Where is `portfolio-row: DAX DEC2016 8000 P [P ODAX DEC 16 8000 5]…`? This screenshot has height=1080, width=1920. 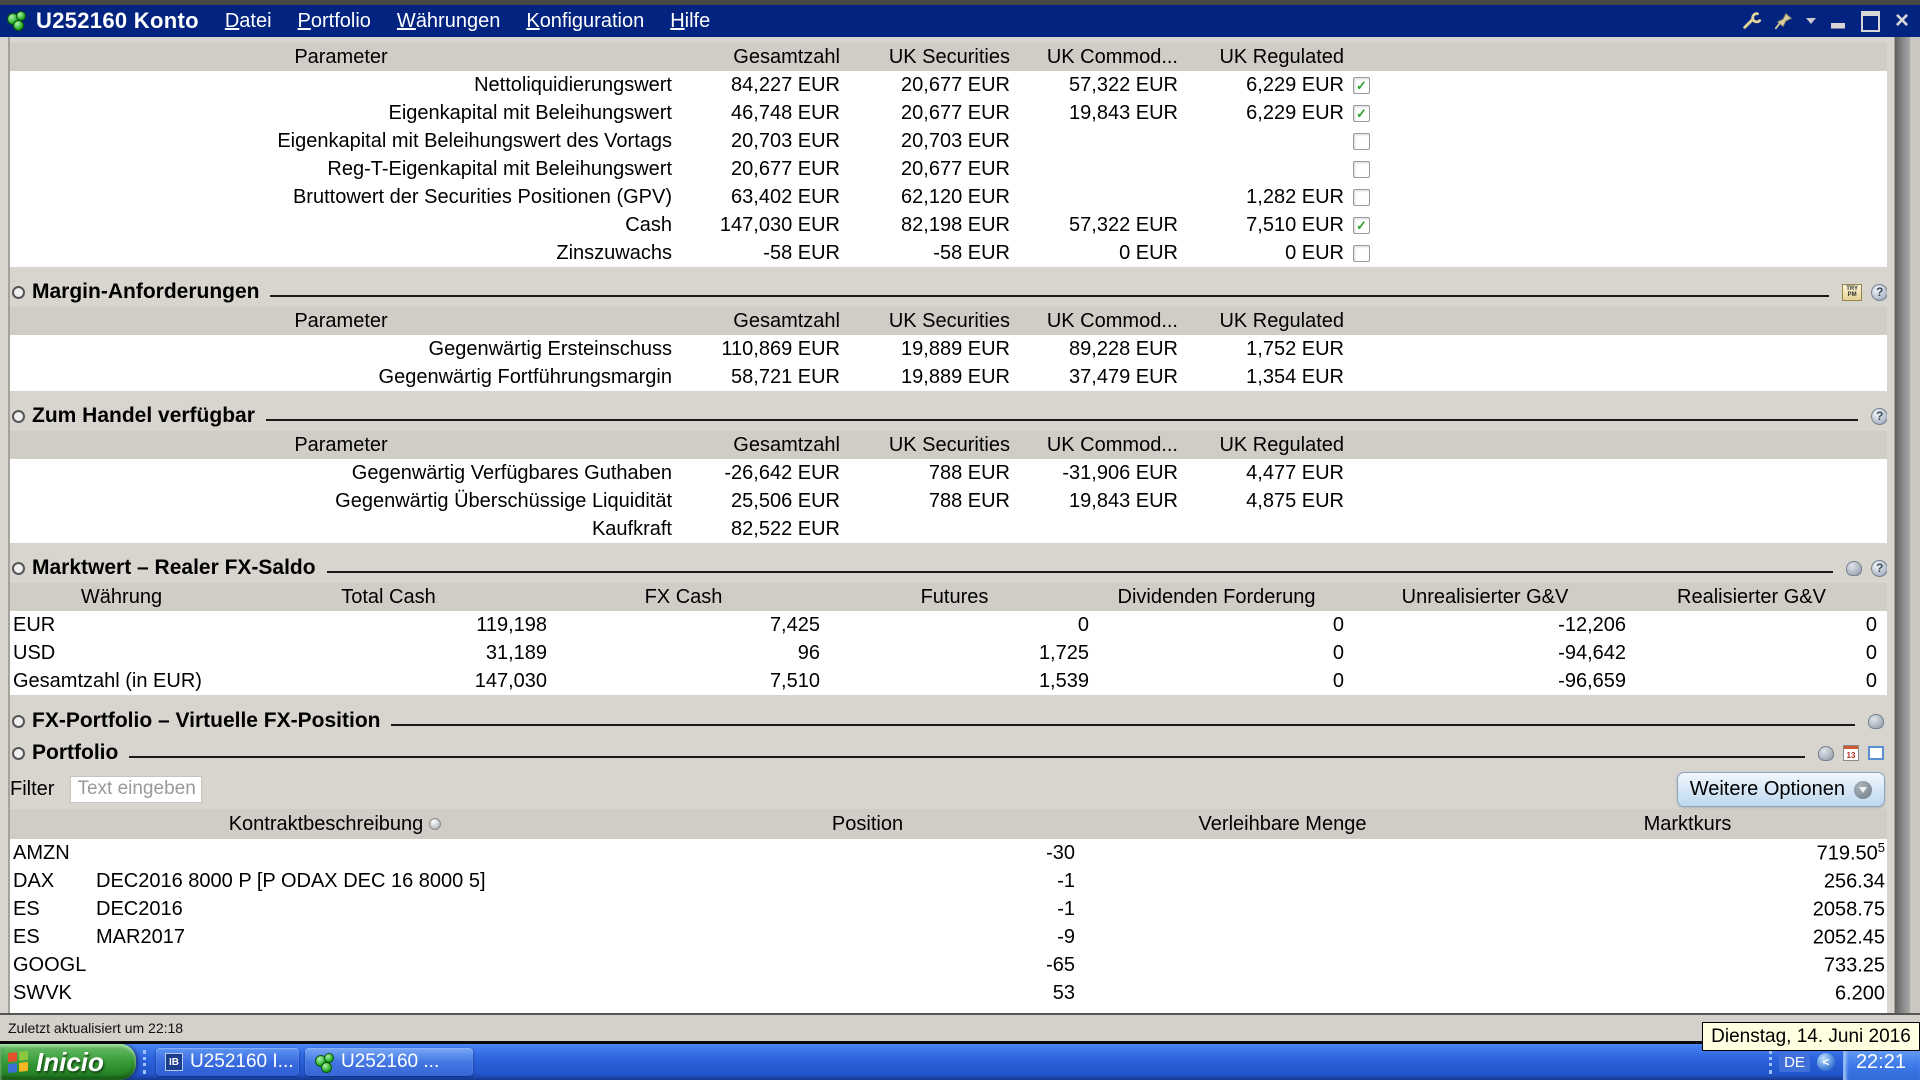
portfolio-row: DAX DEC2016 8000 P [P ODAX DEC 16 8000 5]… is located at coordinates (948, 881).